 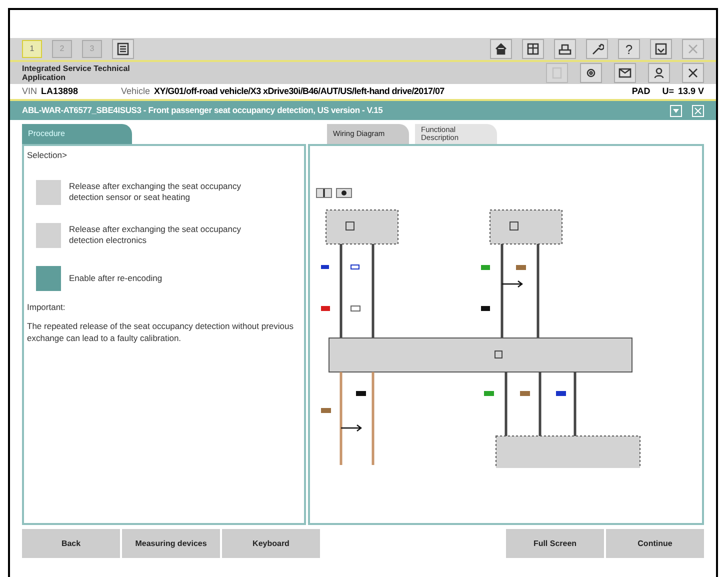 What do you see at coordinates (164, 235) in the screenshot?
I see `option-button: Release after exchanging the seat occupancy detection electronics` at bounding box center [164, 235].